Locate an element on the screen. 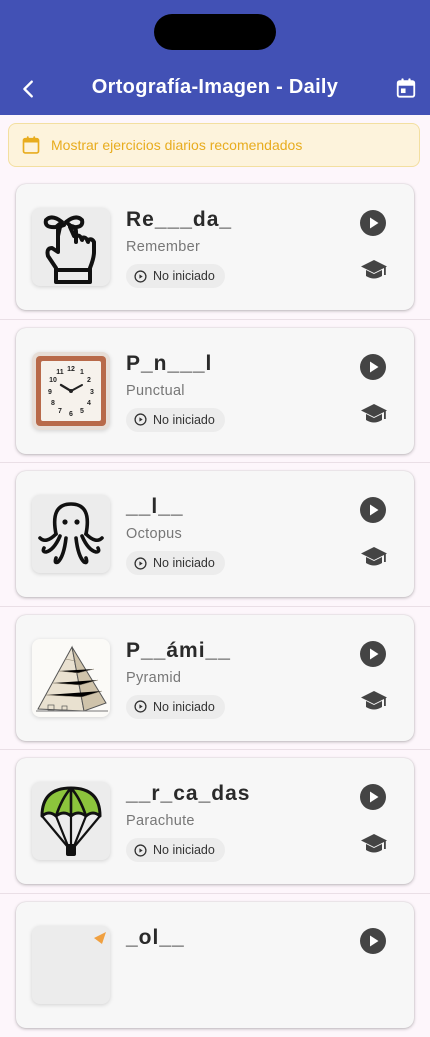  exercise-card: _ol__ is located at coordinates (215, 965).